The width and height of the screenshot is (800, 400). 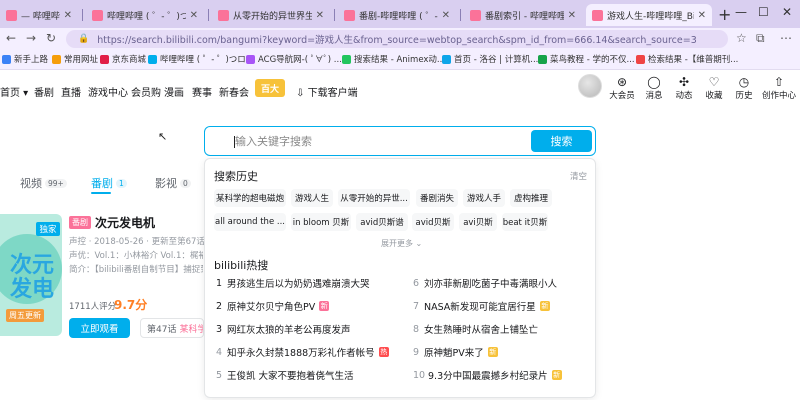 What do you see at coordinates (71, 91) in the screenshot?
I see `nav-live: 直播` at bounding box center [71, 91].